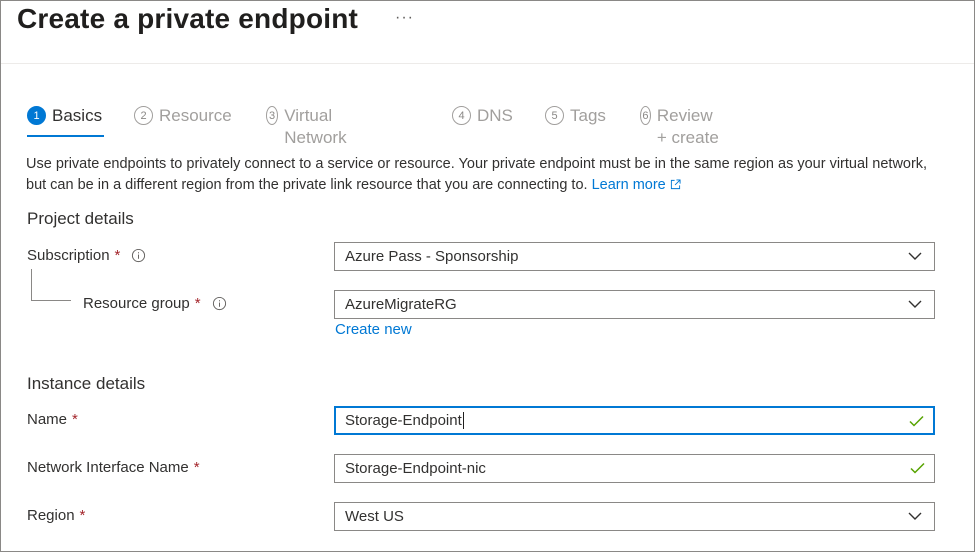  Describe the element at coordinates (51, 515) in the screenshot. I see `region-label-text: Region` at that location.